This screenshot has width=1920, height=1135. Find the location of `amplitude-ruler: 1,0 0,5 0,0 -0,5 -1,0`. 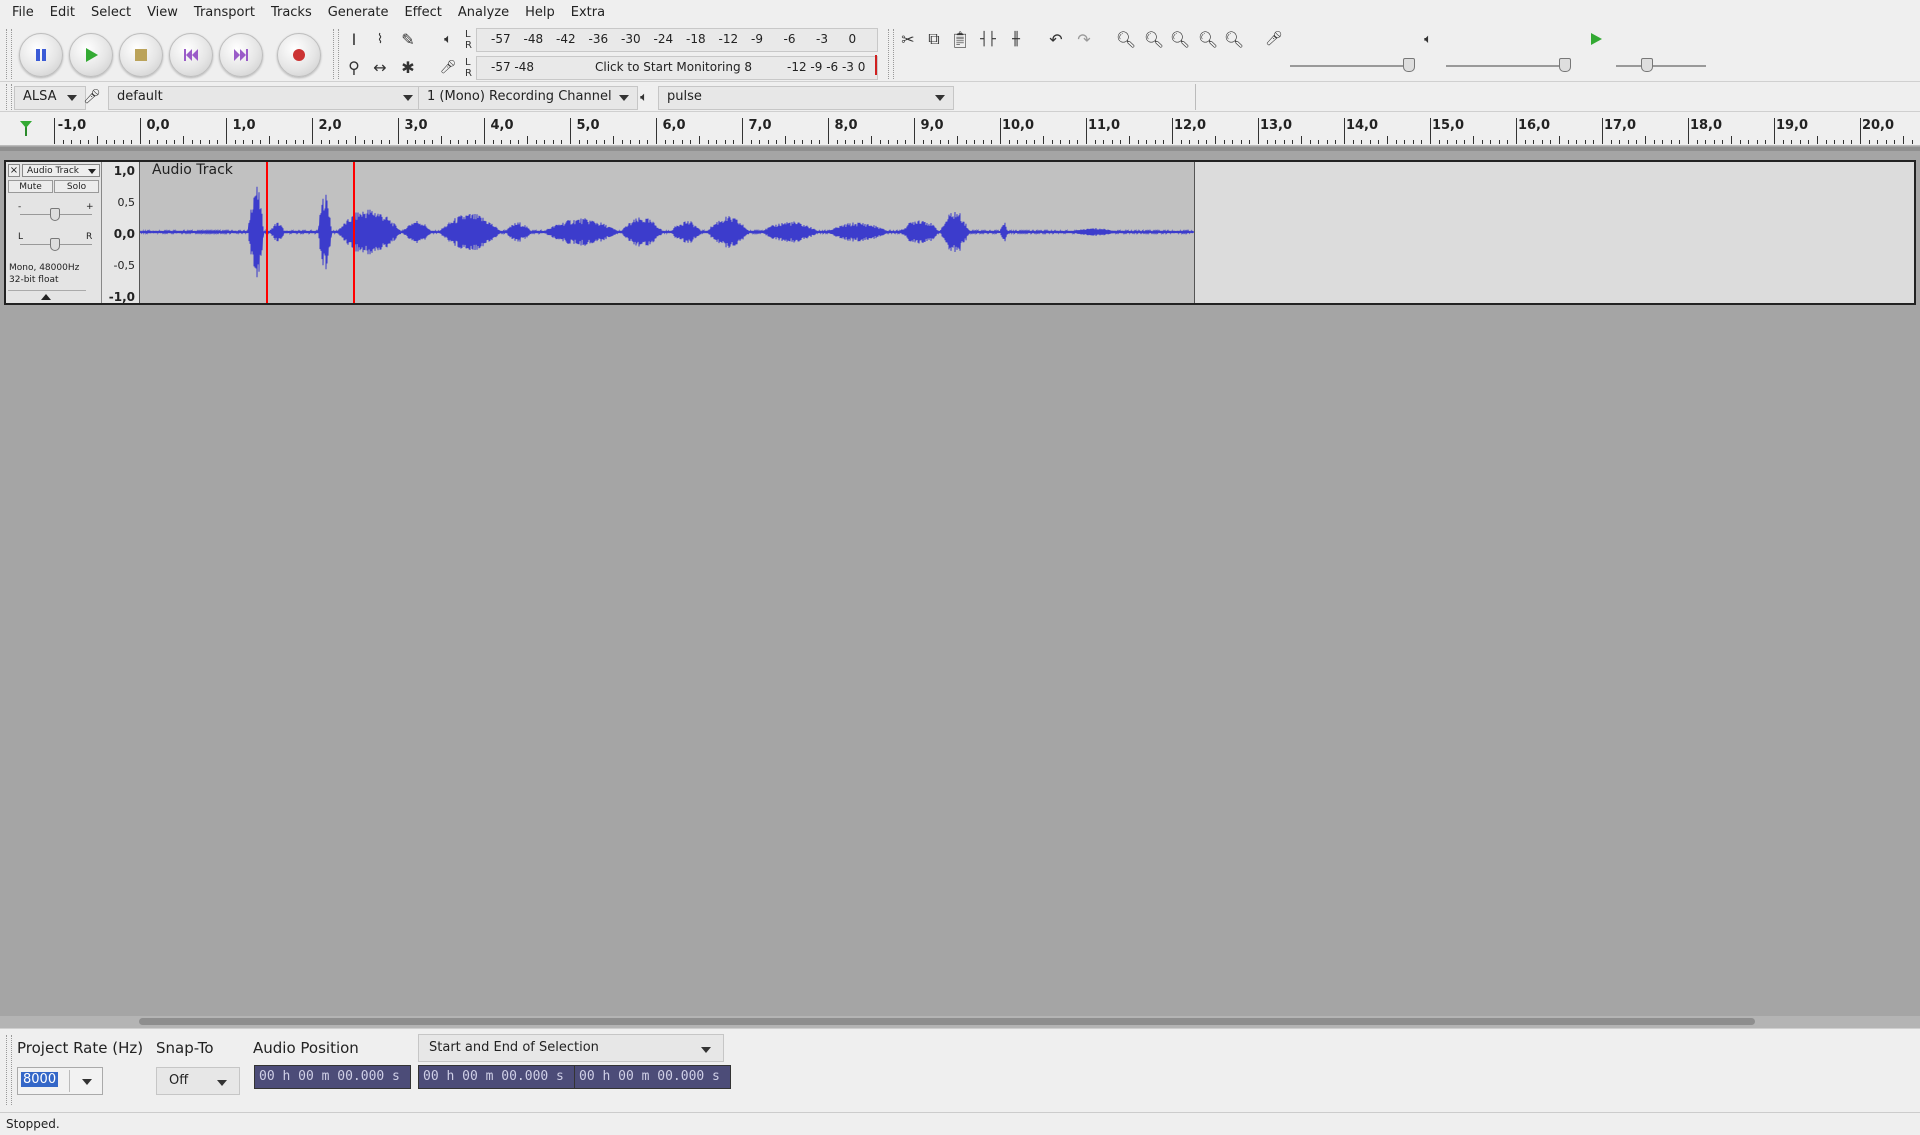

amplitude-ruler: 1,0 0,5 0,0 -0,5 -1,0 is located at coordinates (121, 233).